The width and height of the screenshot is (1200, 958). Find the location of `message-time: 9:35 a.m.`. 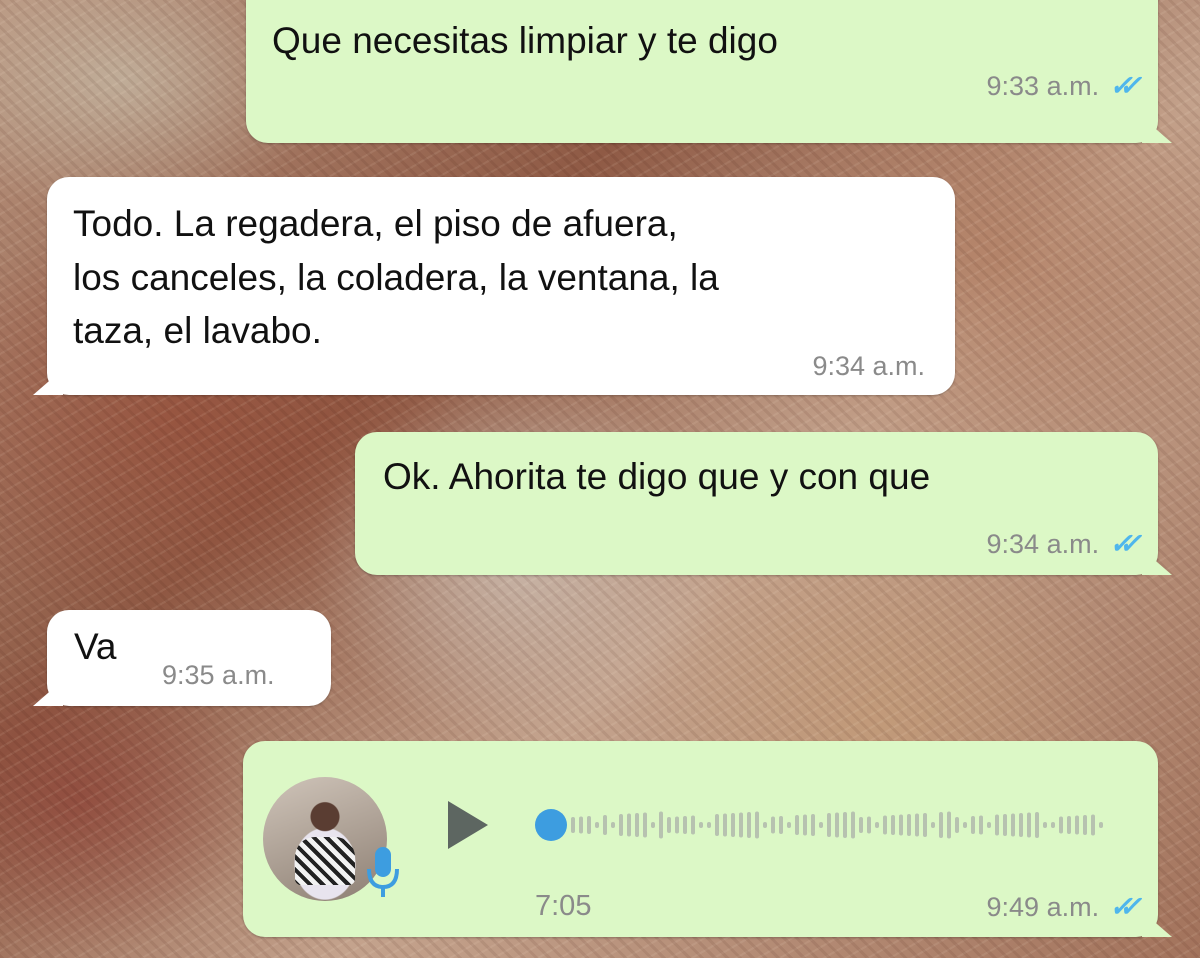

message-time: 9:35 a.m. is located at coordinates (218, 675).